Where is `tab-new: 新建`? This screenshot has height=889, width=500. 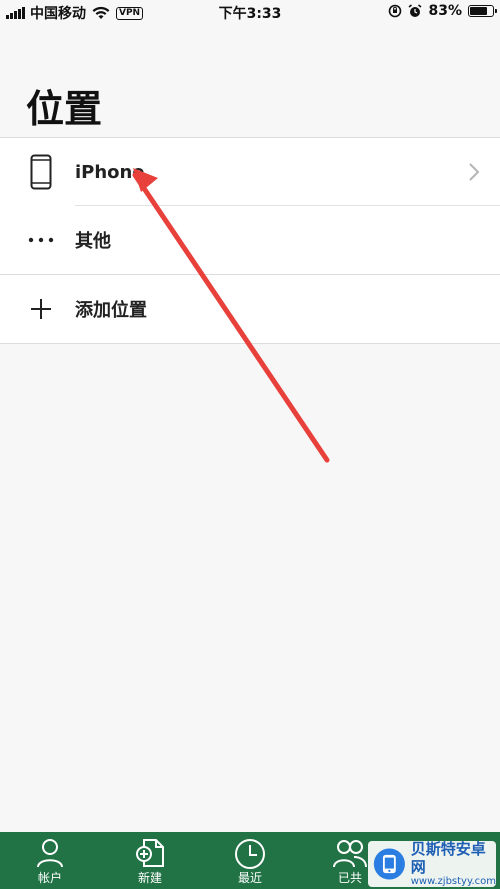
tab-new: 新建 is located at coordinates (150, 860).